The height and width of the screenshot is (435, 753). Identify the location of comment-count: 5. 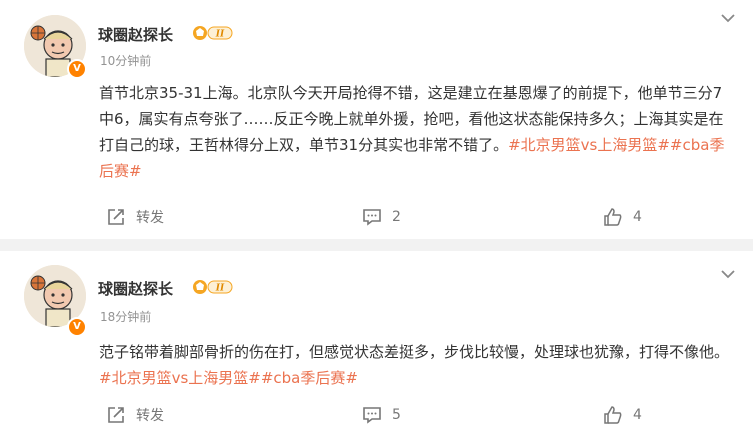
(396, 415).